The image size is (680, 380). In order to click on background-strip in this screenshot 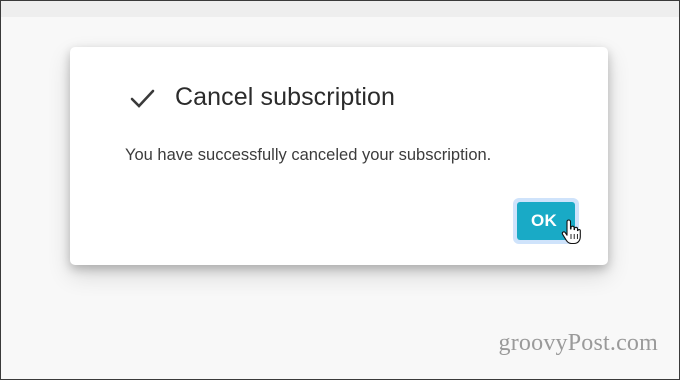, I will do `click(340, 9)`.